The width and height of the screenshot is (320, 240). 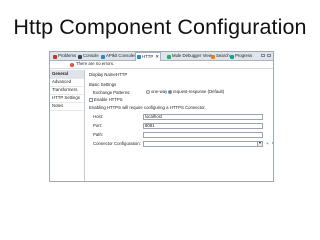 I want to click on connector-configuration-label: Connector Configuration:, so click(x=117, y=143).